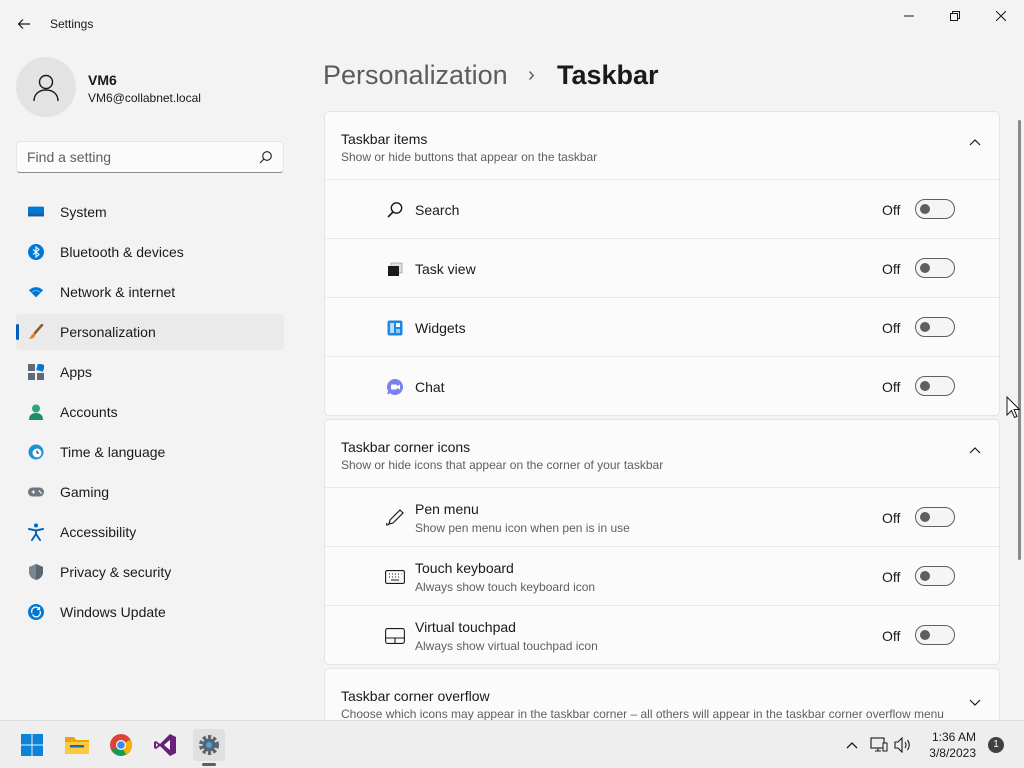 Image resolution: width=1024 pixels, height=768 pixels. Describe the element at coordinates (36, 332) in the screenshot. I see `brush-icon` at that location.